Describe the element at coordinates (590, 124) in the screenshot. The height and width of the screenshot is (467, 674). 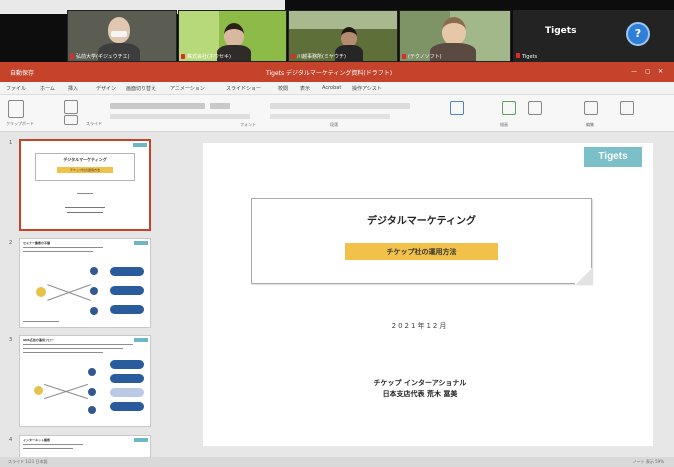
I see `ribbon-group-editing: 編集` at that location.